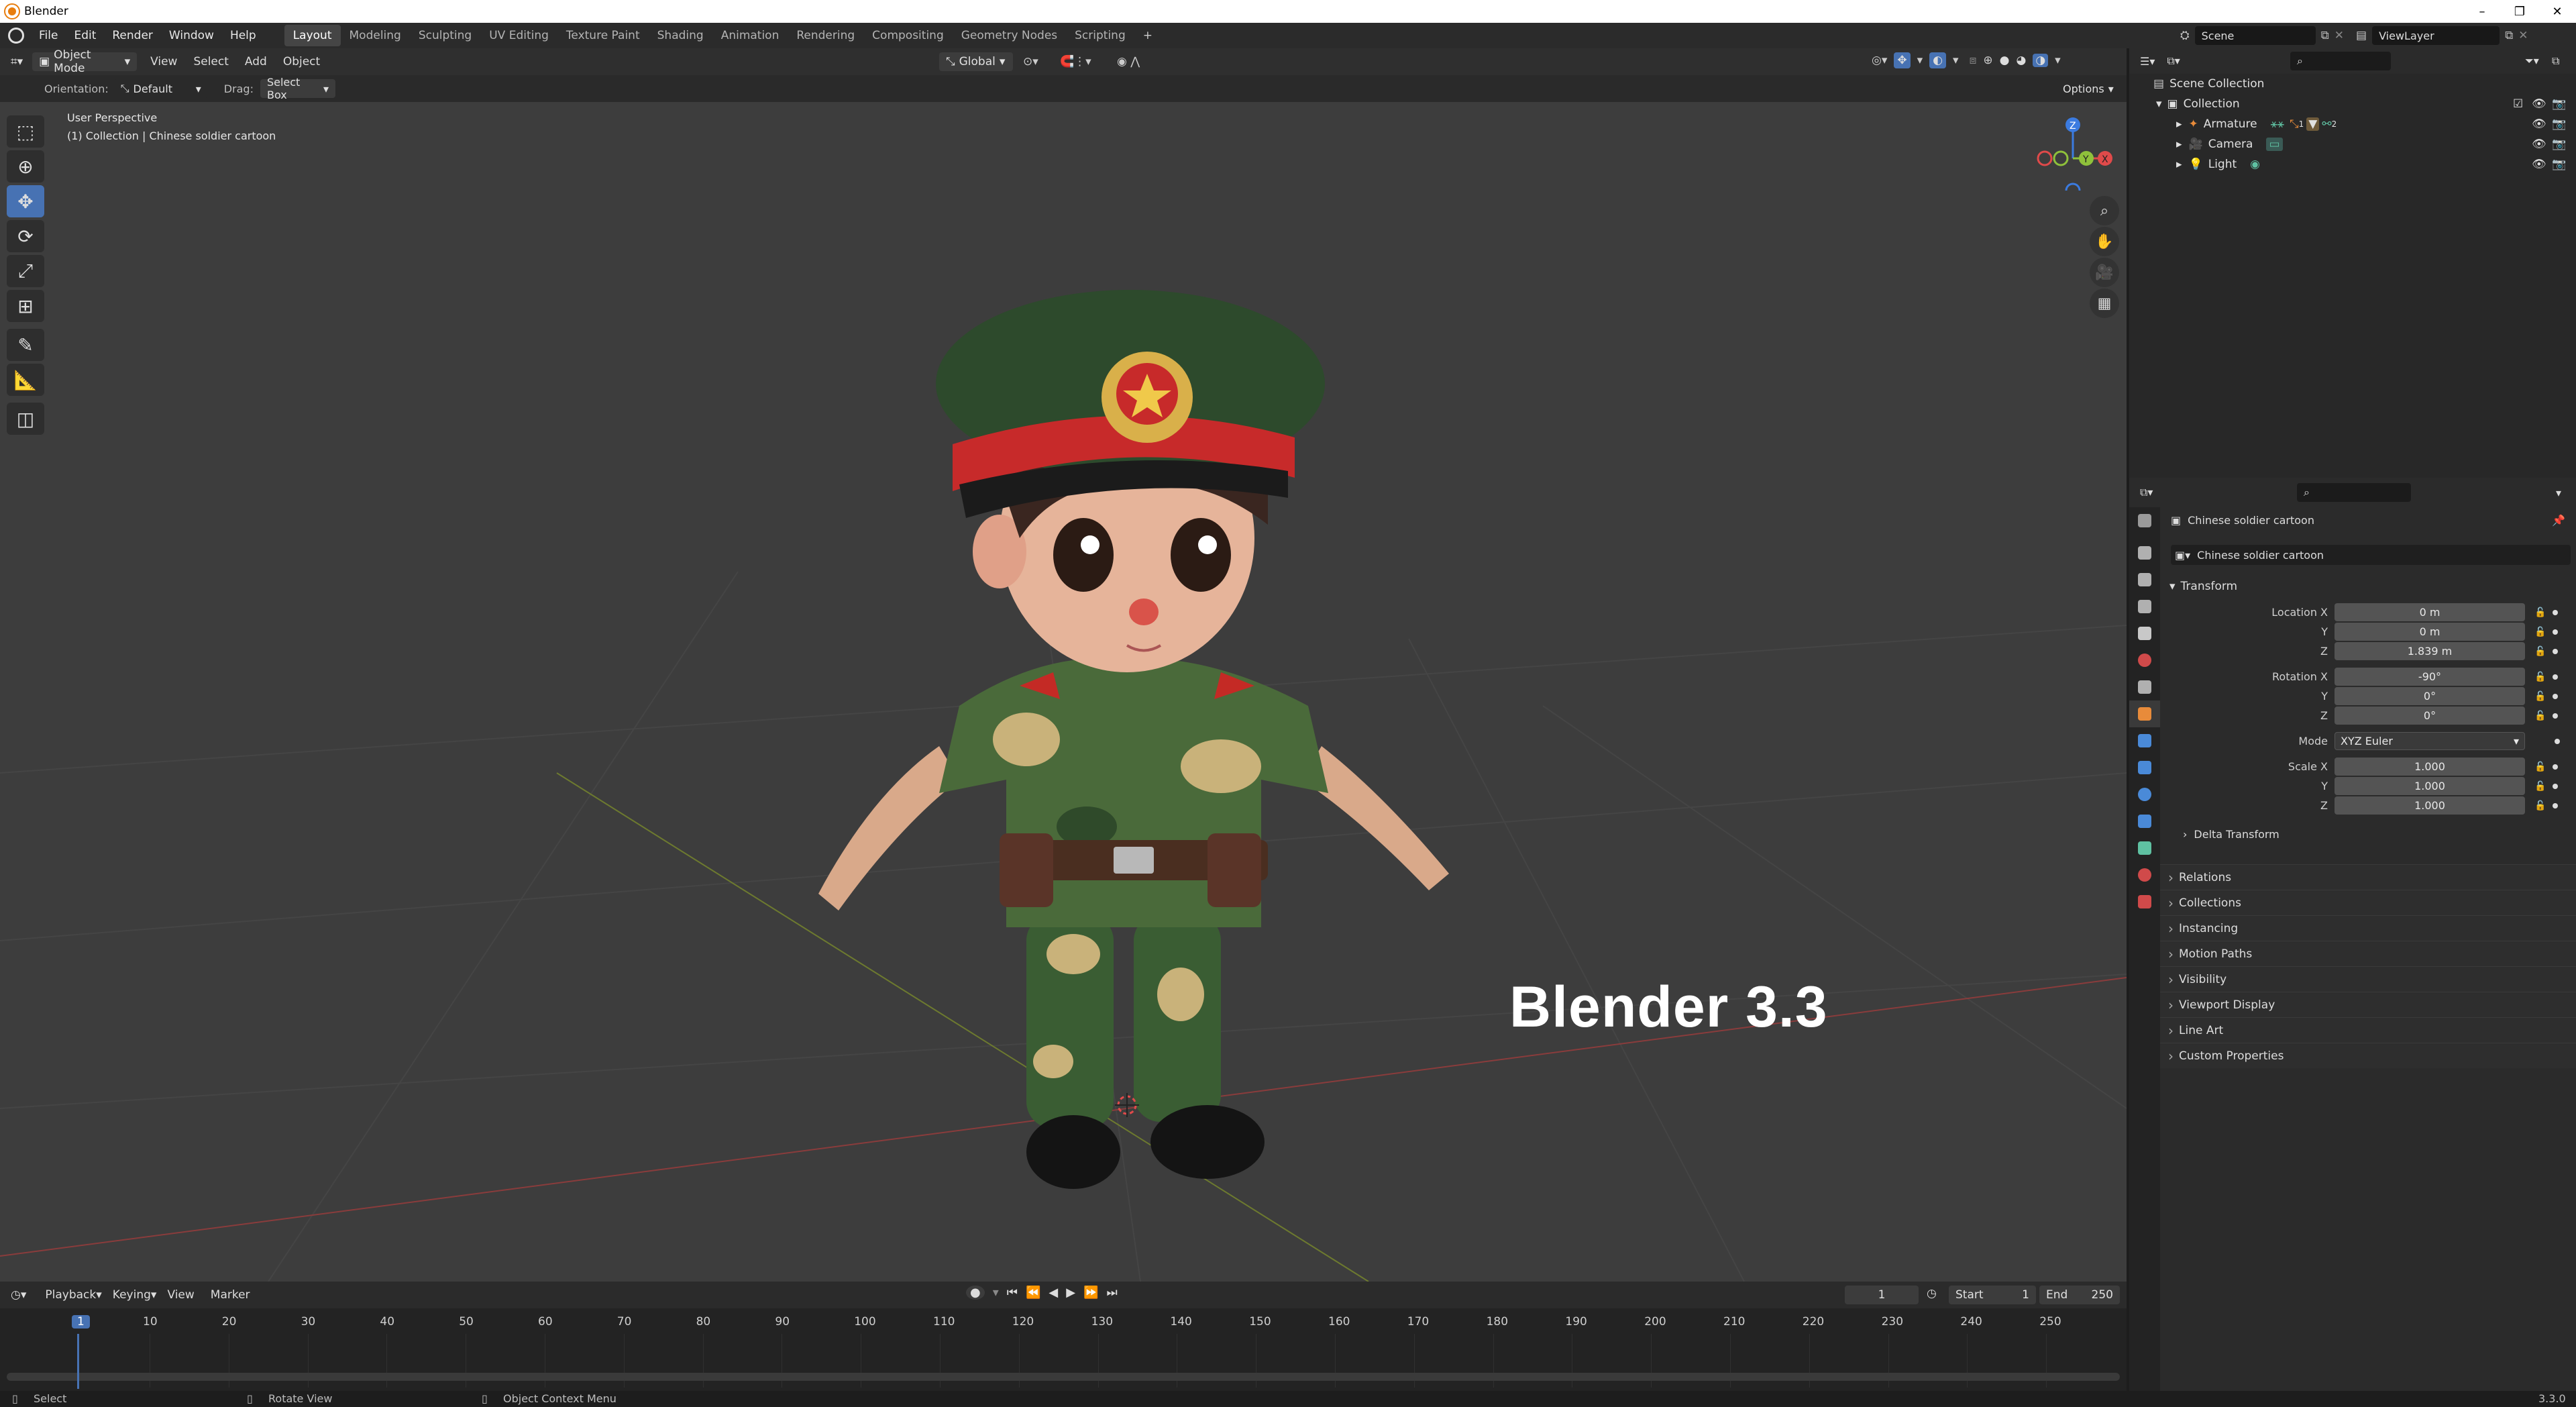 This screenshot has width=2576, height=1407. I want to click on view-layer-tab-icon, so click(2144, 606).